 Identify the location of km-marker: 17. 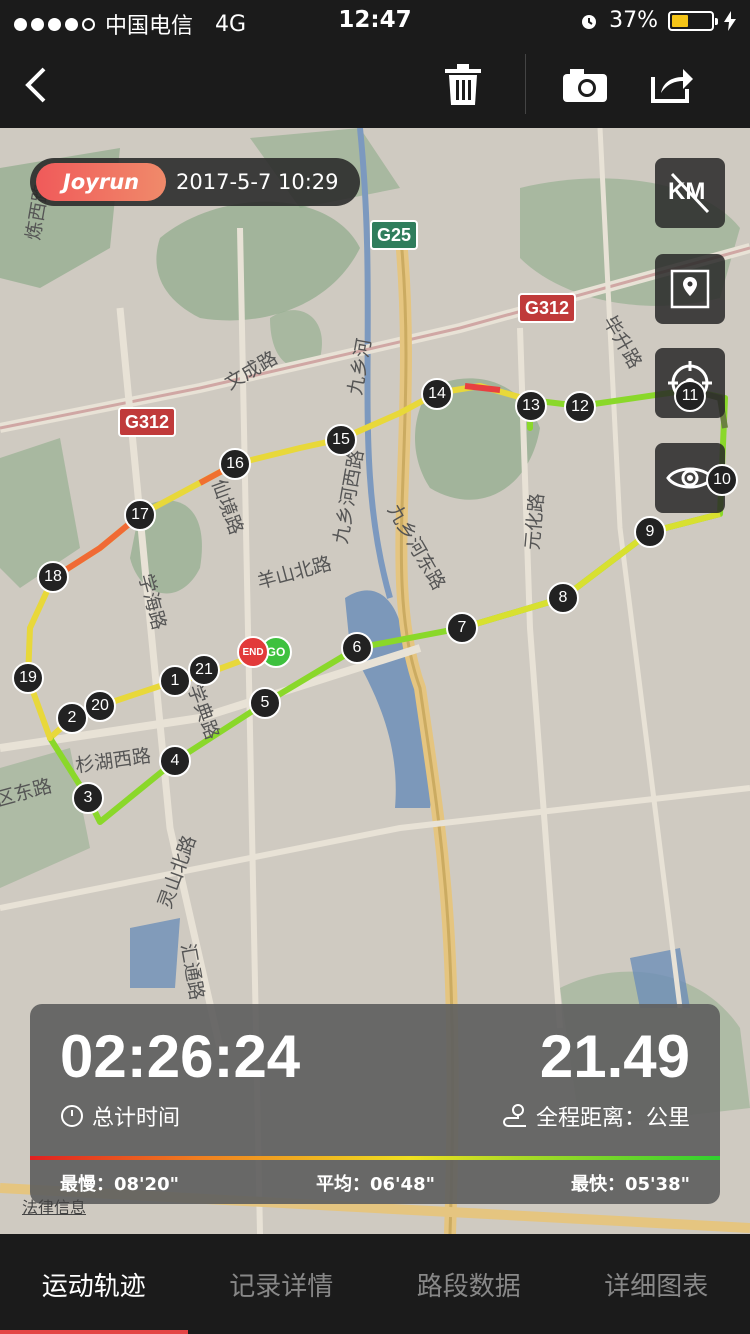
(140, 515).